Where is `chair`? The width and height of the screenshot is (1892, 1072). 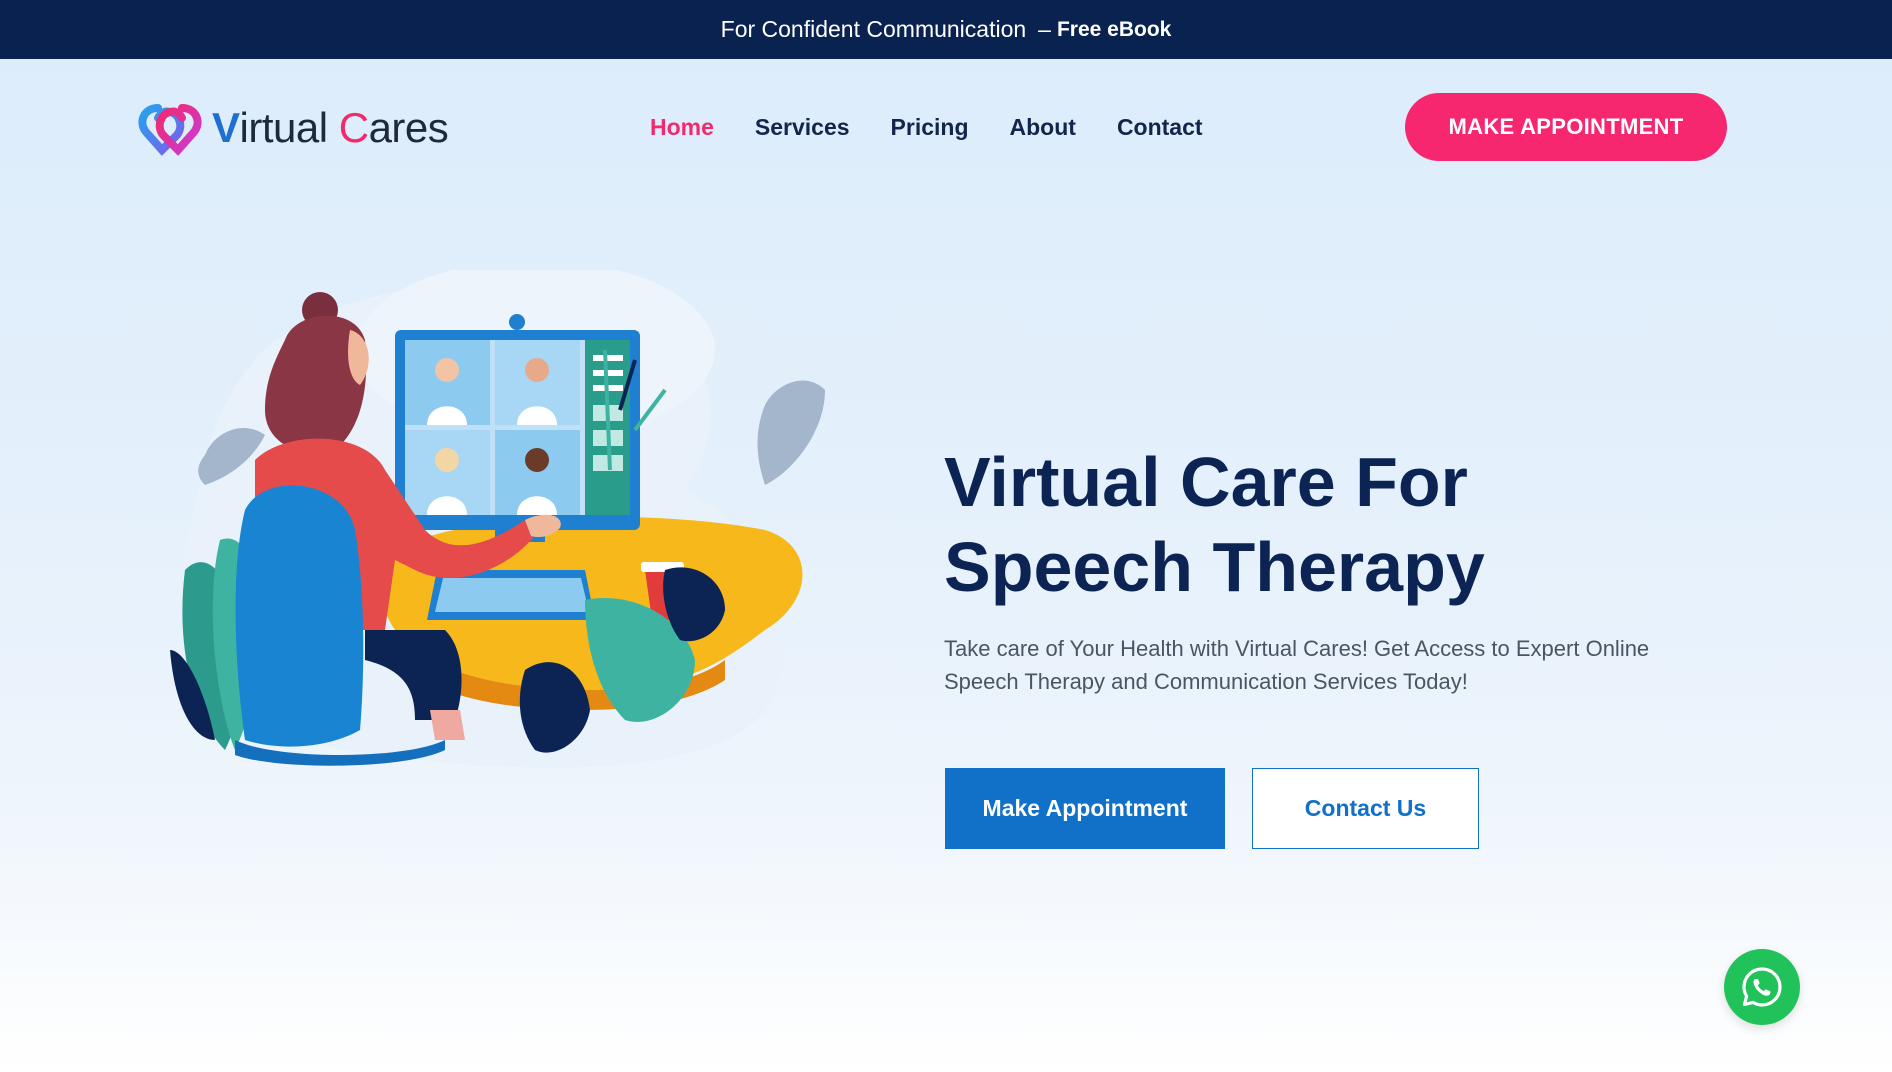 chair is located at coordinates (299, 616).